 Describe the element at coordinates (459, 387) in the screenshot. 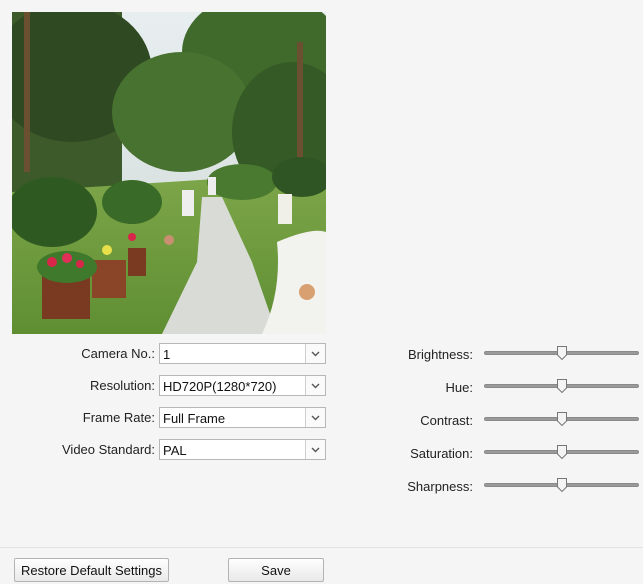

I see `hue-label: Hue:` at that location.